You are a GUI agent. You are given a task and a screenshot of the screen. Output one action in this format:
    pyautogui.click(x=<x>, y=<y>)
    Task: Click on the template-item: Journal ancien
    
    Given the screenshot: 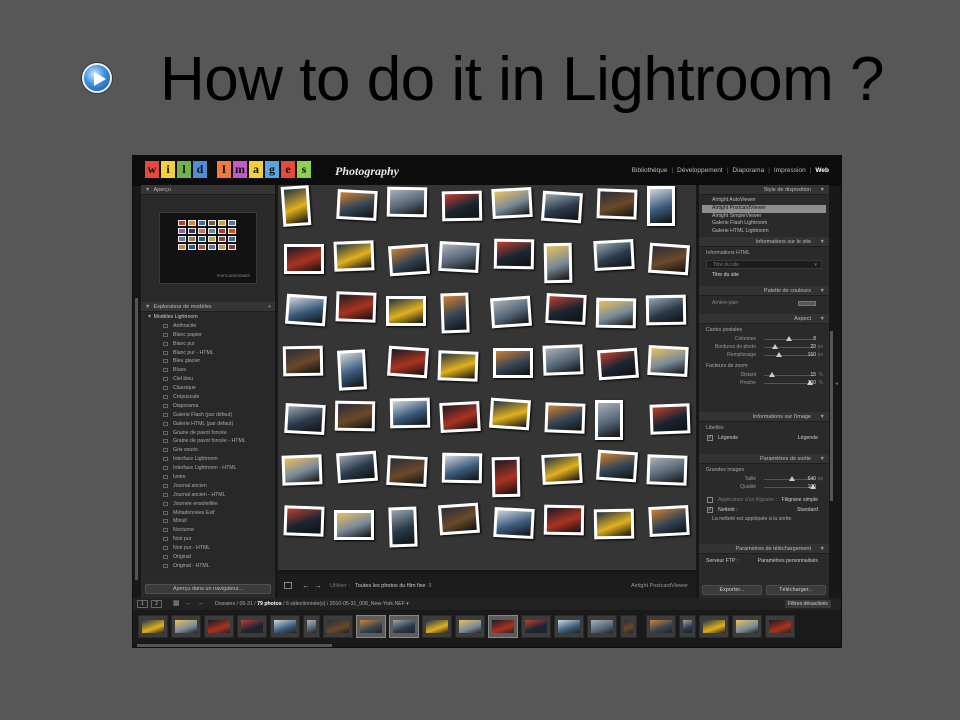 What is the action you would take?
    pyautogui.click(x=208, y=486)
    